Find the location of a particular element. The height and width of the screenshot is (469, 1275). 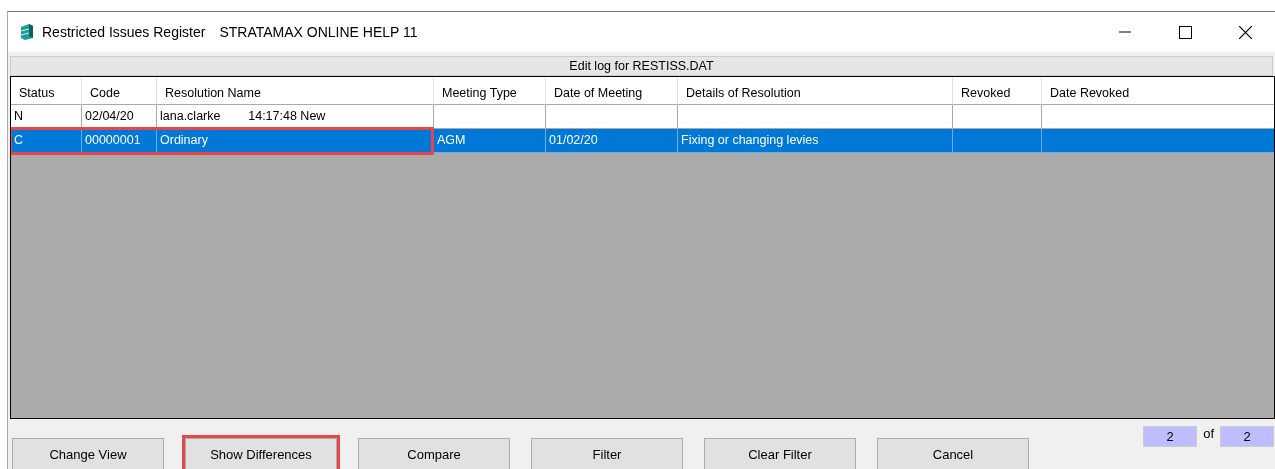

column-header: Revoked is located at coordinates (997, 91).